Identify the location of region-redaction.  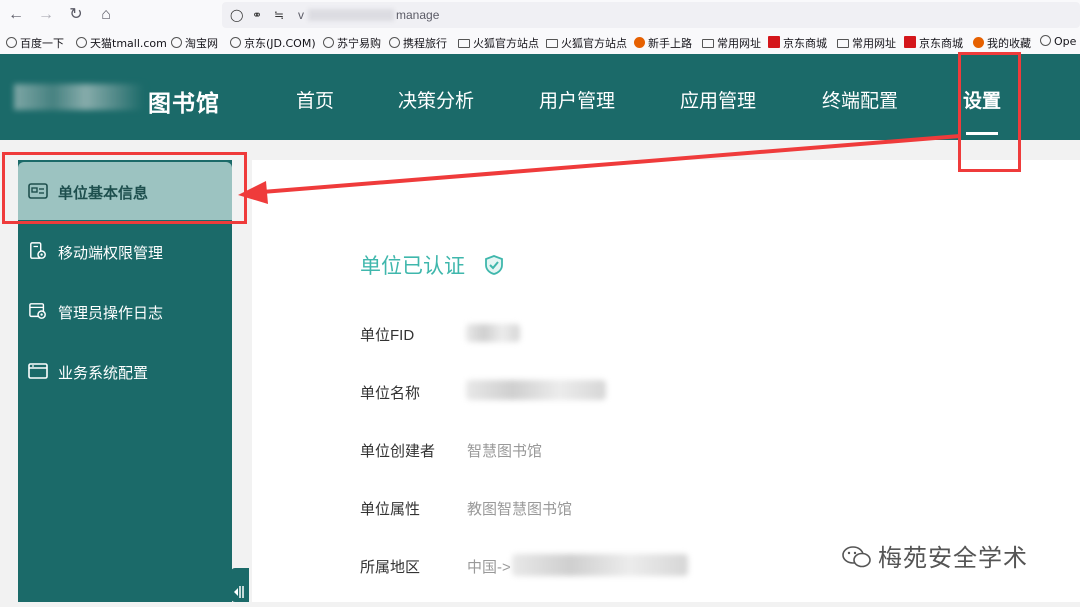
(600, 565).